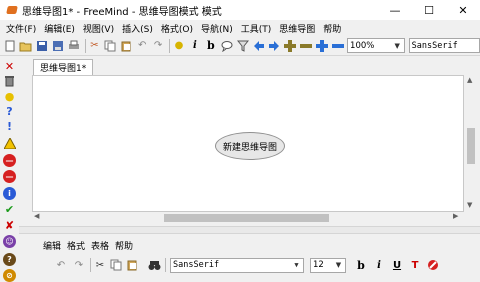 The width and height of the screenshot is (480, 282). Describe the element at coordinates (195, 46) in the screenshot. I see `italic-button: i` at that location.